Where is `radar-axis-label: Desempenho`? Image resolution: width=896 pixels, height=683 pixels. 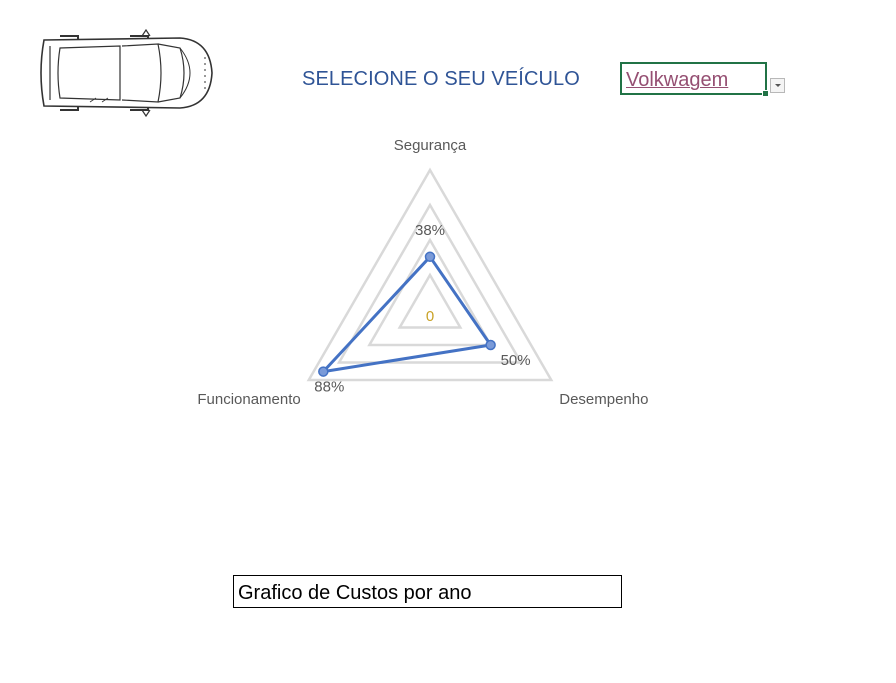 radar-axis-label: Desempenho is located at coordinates (603, 399).